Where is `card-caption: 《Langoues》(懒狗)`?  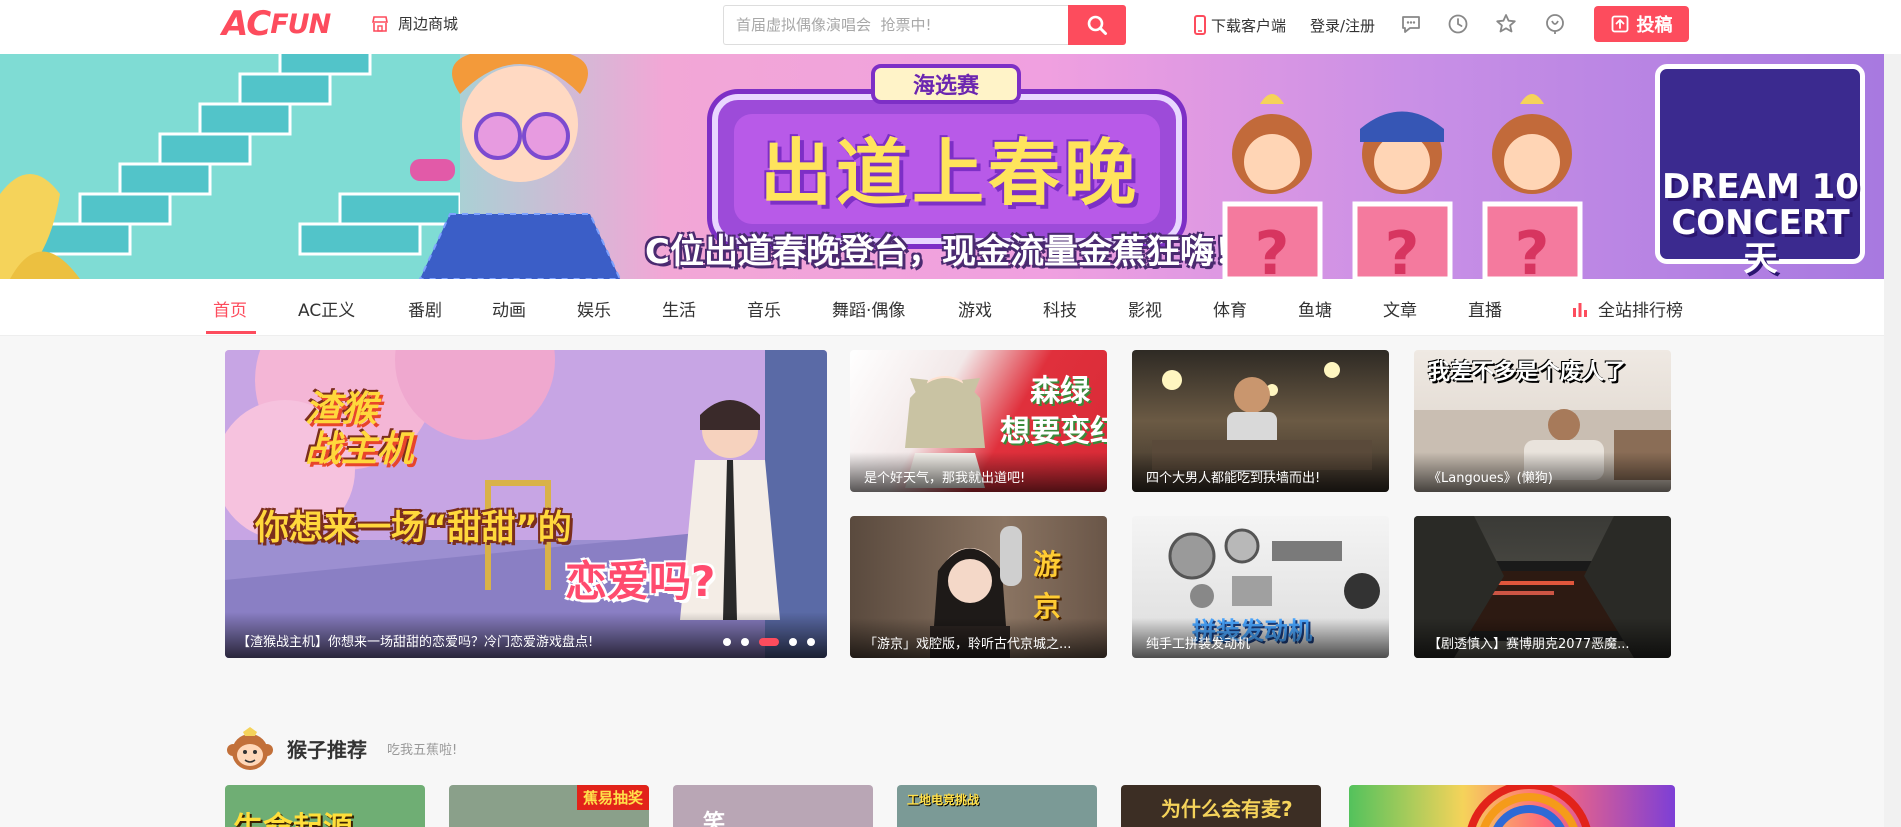 card-caption: 《Langoues》(懒狗) is located at coordinates (1542, 472).